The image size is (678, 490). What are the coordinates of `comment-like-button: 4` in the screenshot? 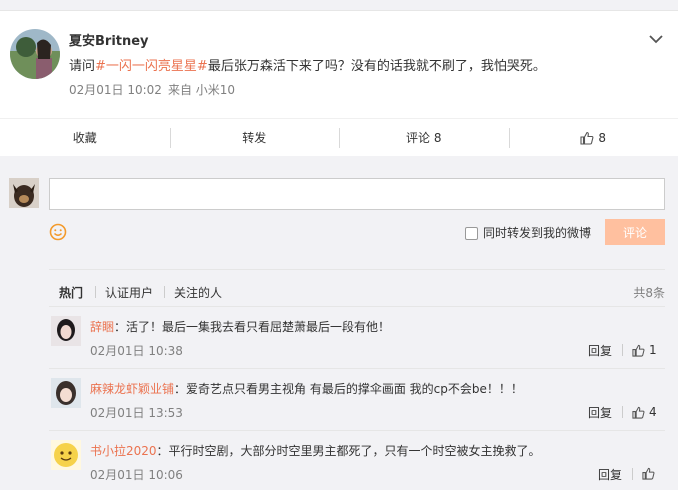 It's located at (644, 412).